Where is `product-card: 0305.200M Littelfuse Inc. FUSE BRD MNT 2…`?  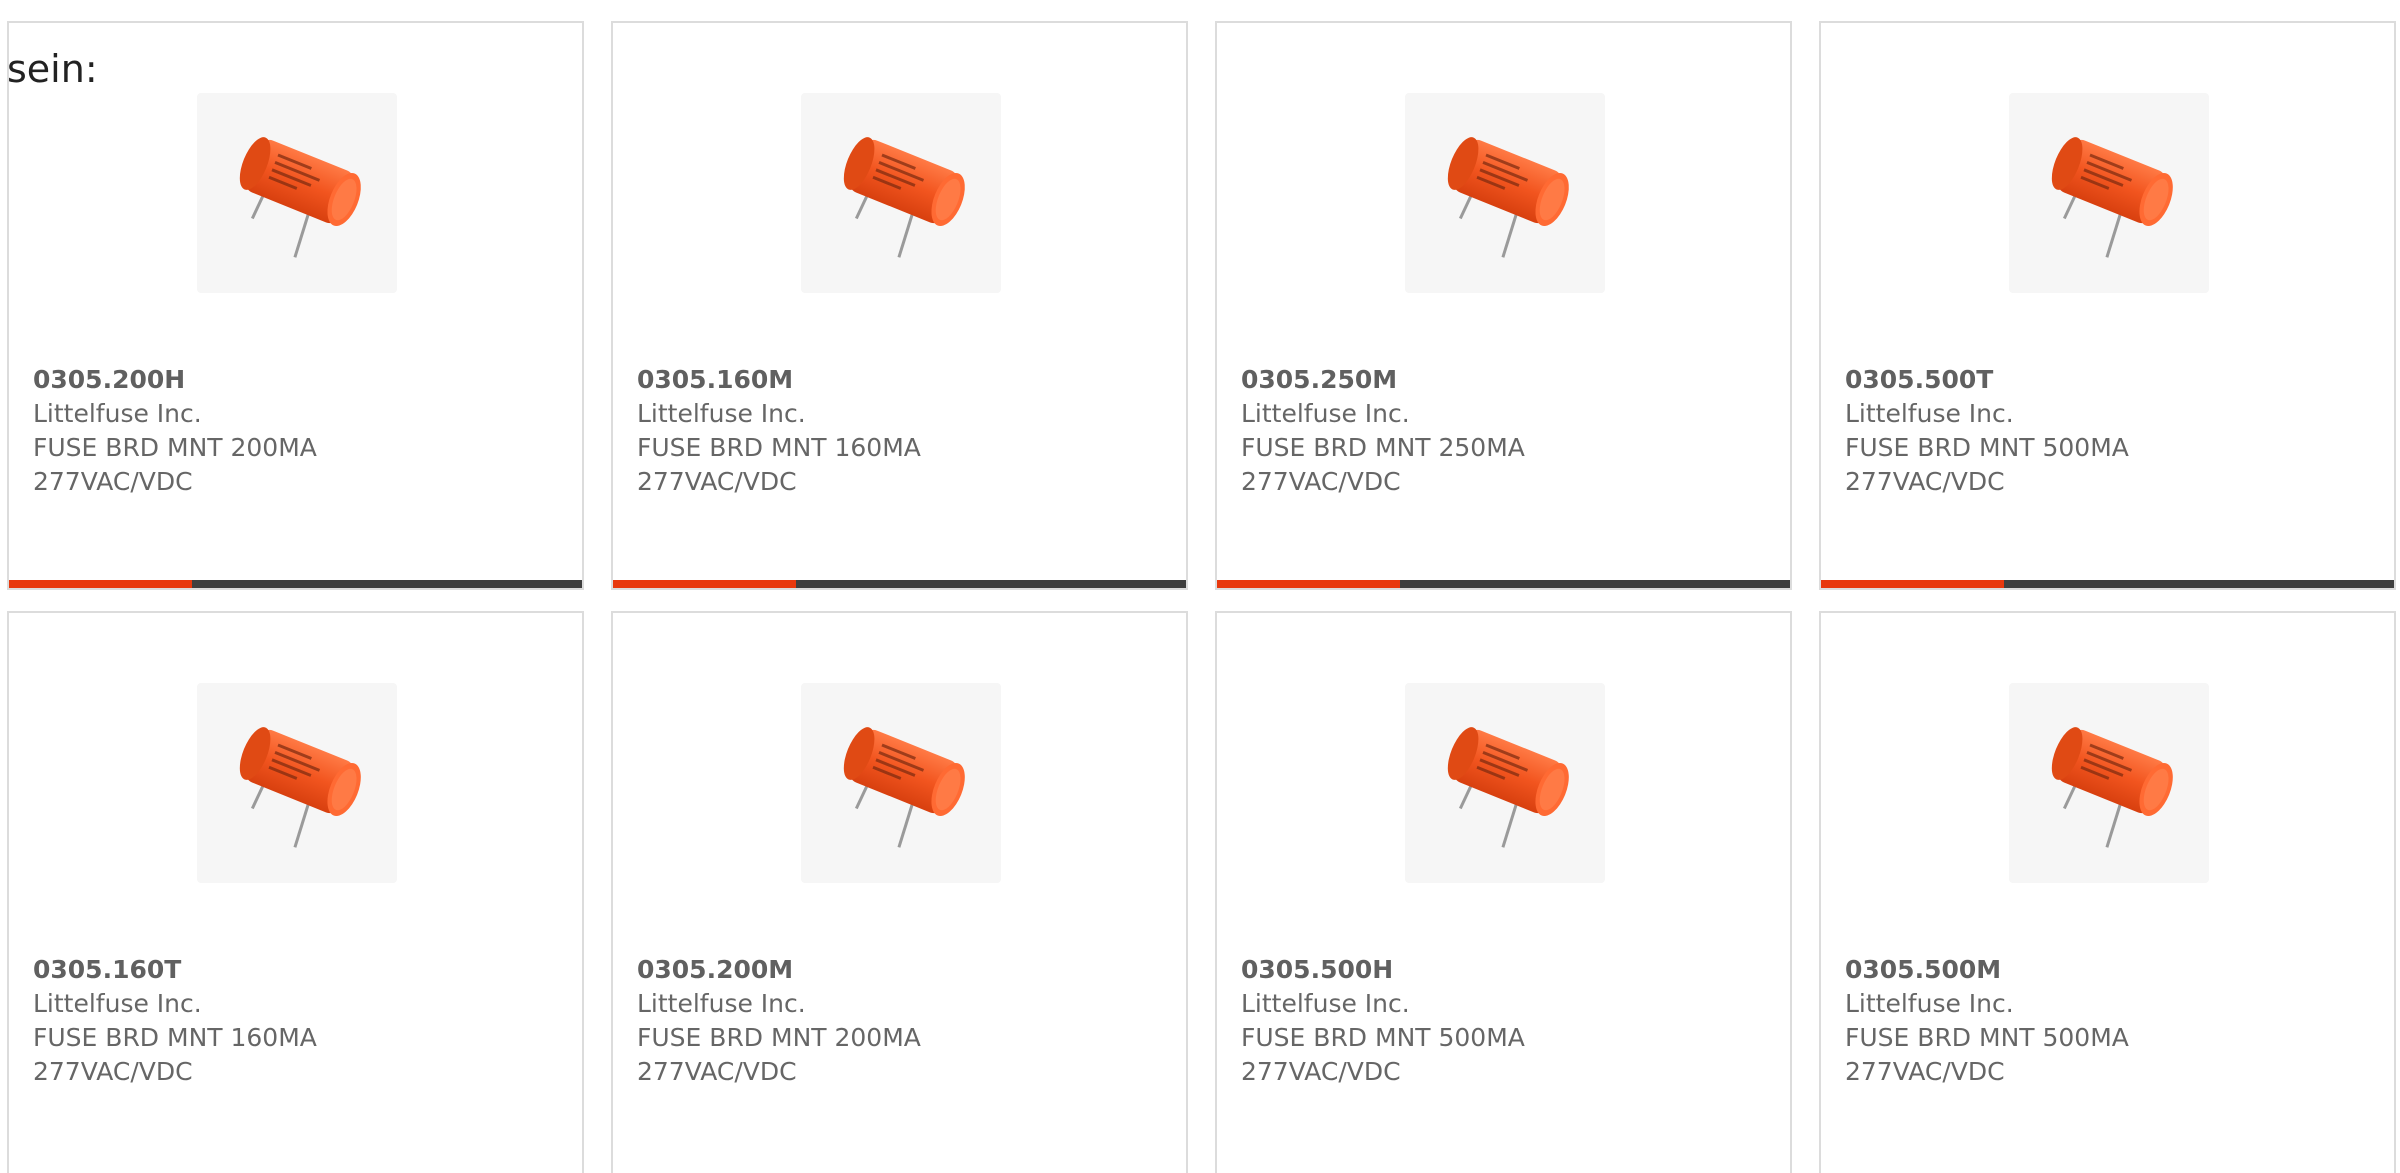 product-card: 0305.200M Littelfuse Inc. FUSE BRD MNT 2… is located at coordinates (899, 892).